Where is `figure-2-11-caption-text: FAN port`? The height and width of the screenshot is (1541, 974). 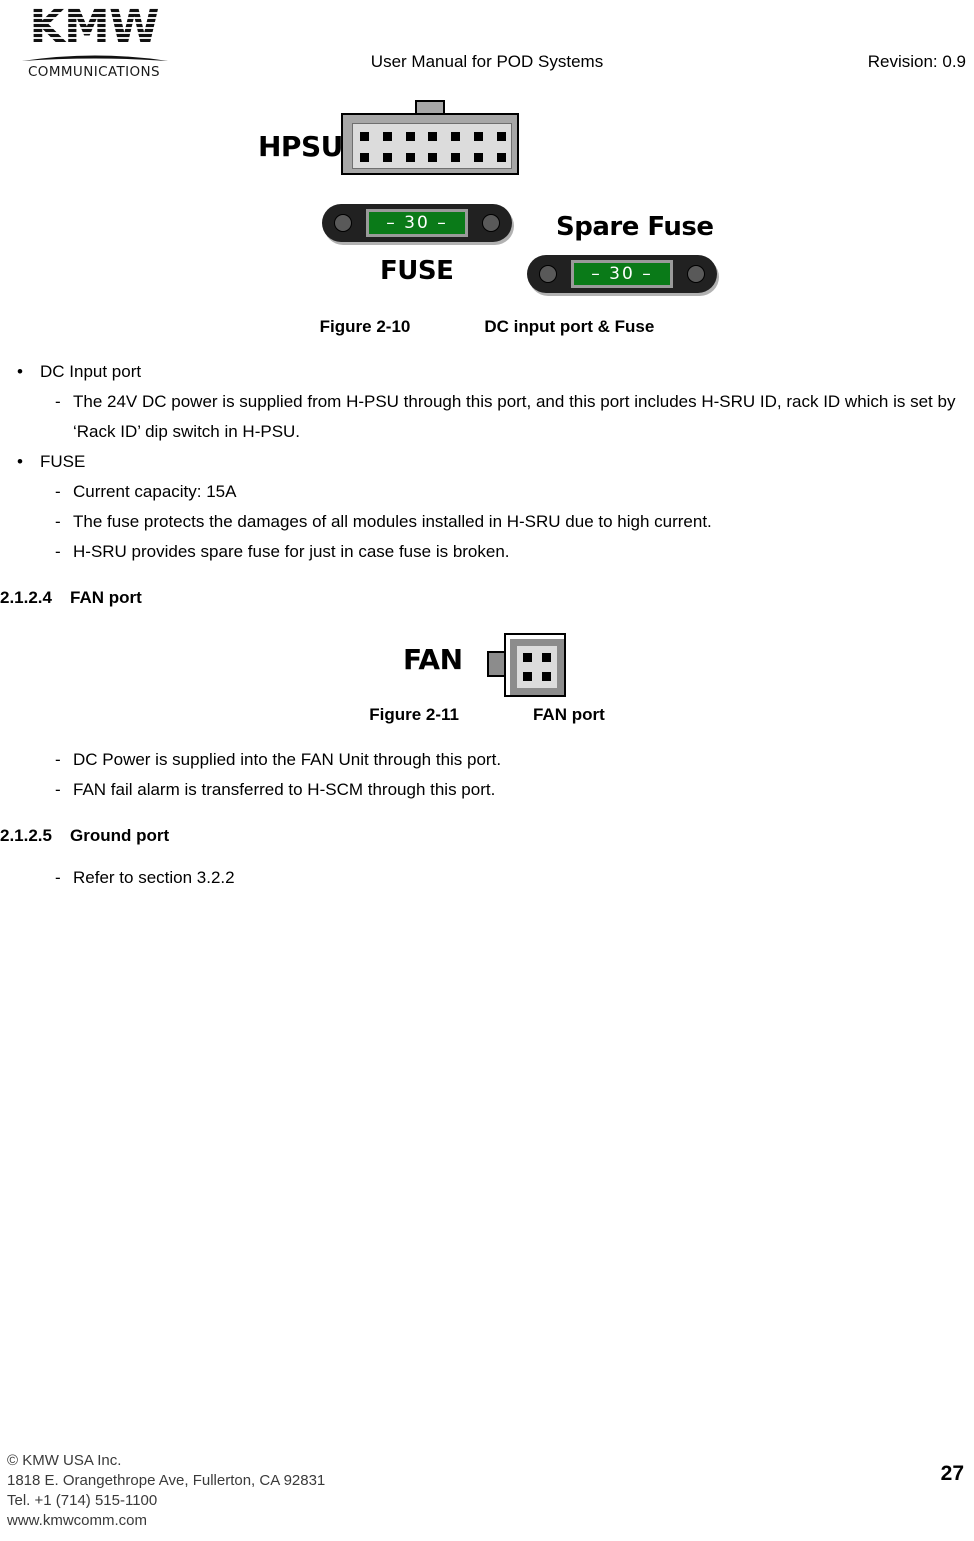 figure-2-11-caption-text: FAN port is located at coordinates (568, 714).